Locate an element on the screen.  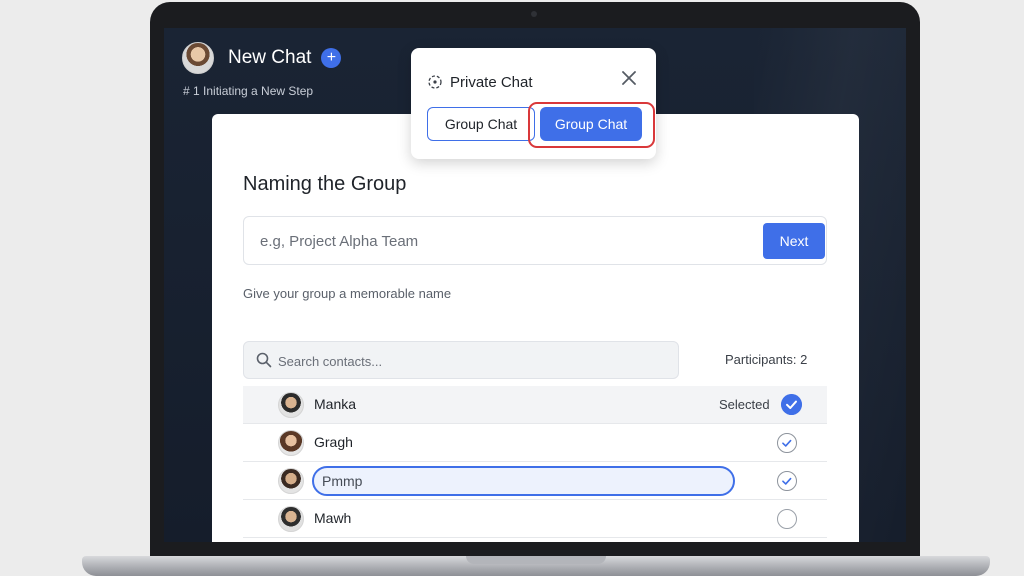
group-name-input is located at coordinates (500, 241).